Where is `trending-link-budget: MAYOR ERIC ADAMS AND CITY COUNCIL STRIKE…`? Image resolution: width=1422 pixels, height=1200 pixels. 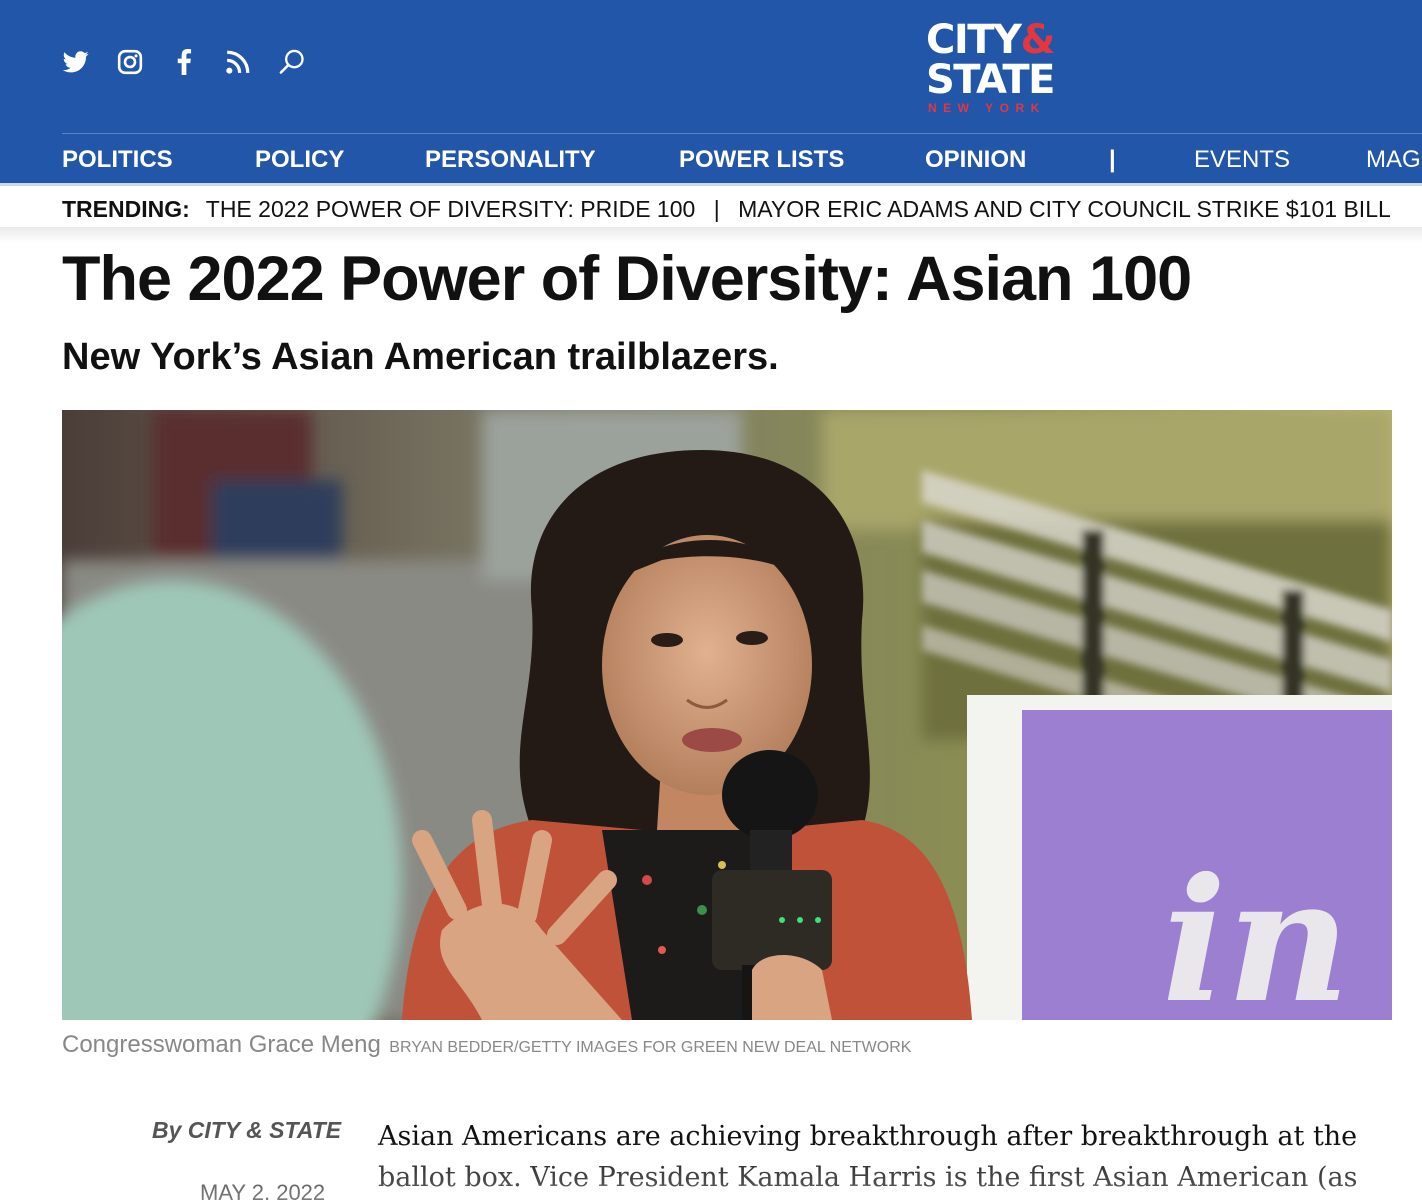 trending-link-budget: MAYOR ERIC ADAMS AND CITY COUNCIL STRIKE… is located at coordinates (1064, 209).